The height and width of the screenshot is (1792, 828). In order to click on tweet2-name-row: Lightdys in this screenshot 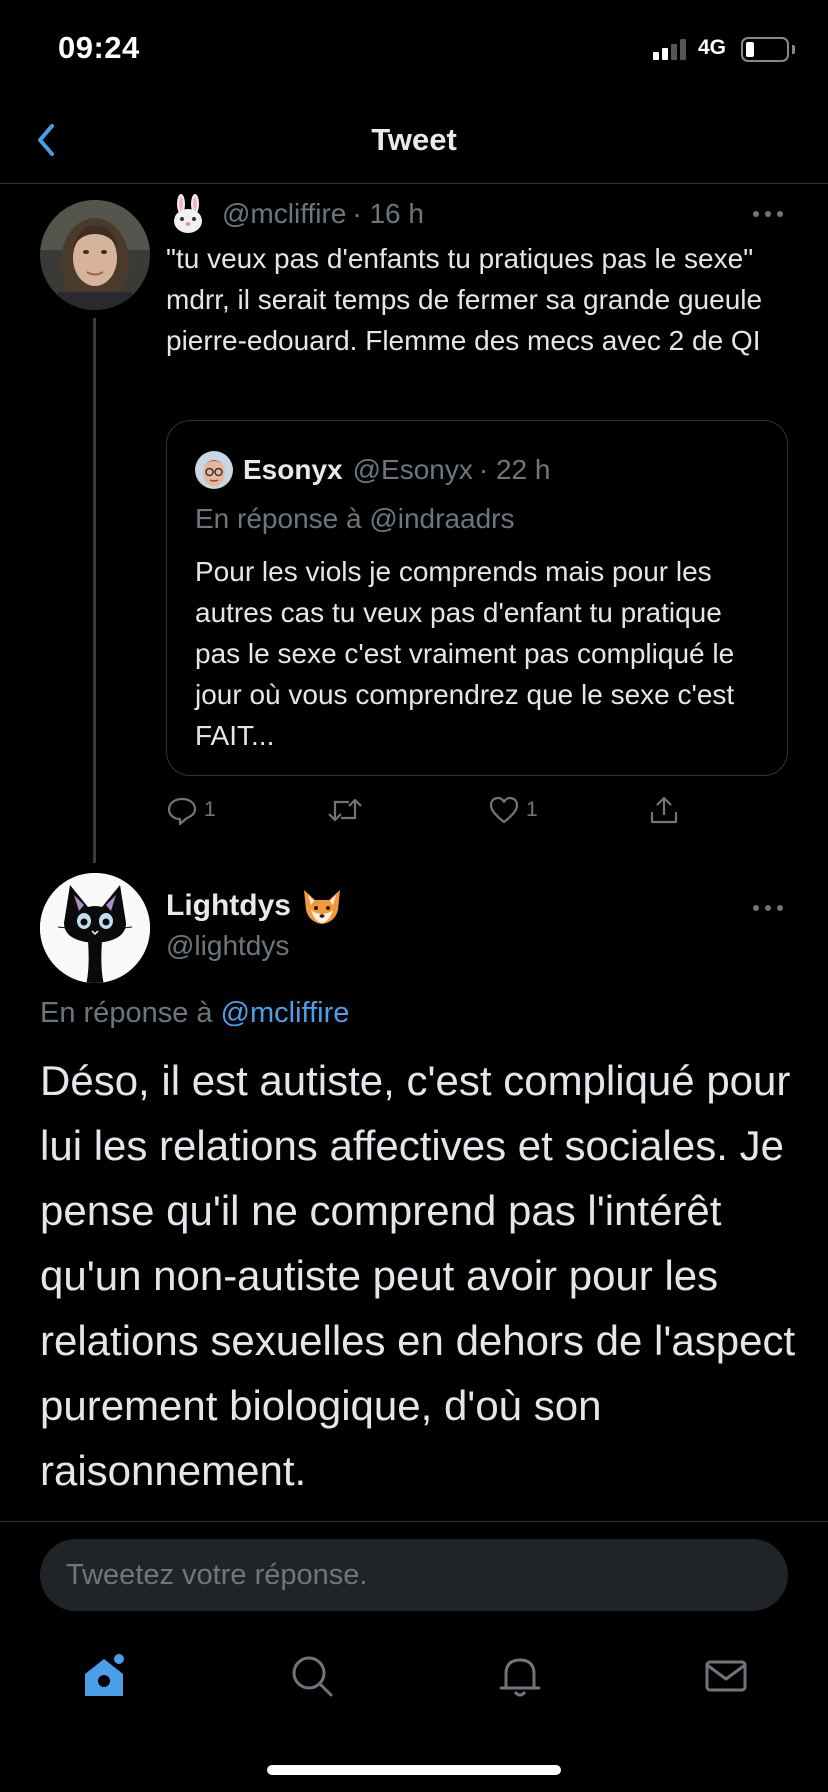, I will do `click(254, 906)`.